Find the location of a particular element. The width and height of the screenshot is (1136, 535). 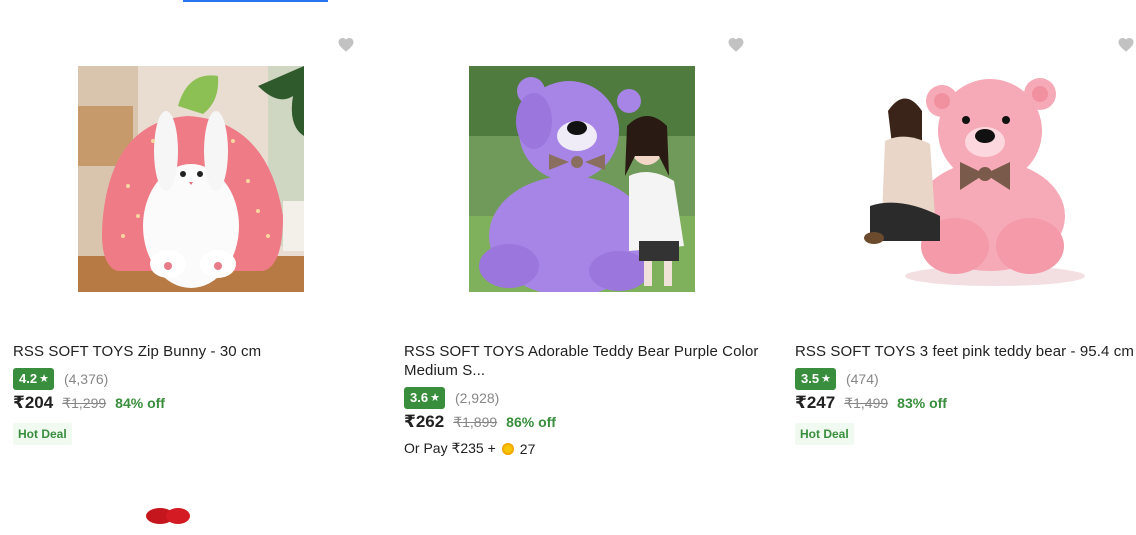

discount-percent: 86% off is located at coordinates (531, 422).